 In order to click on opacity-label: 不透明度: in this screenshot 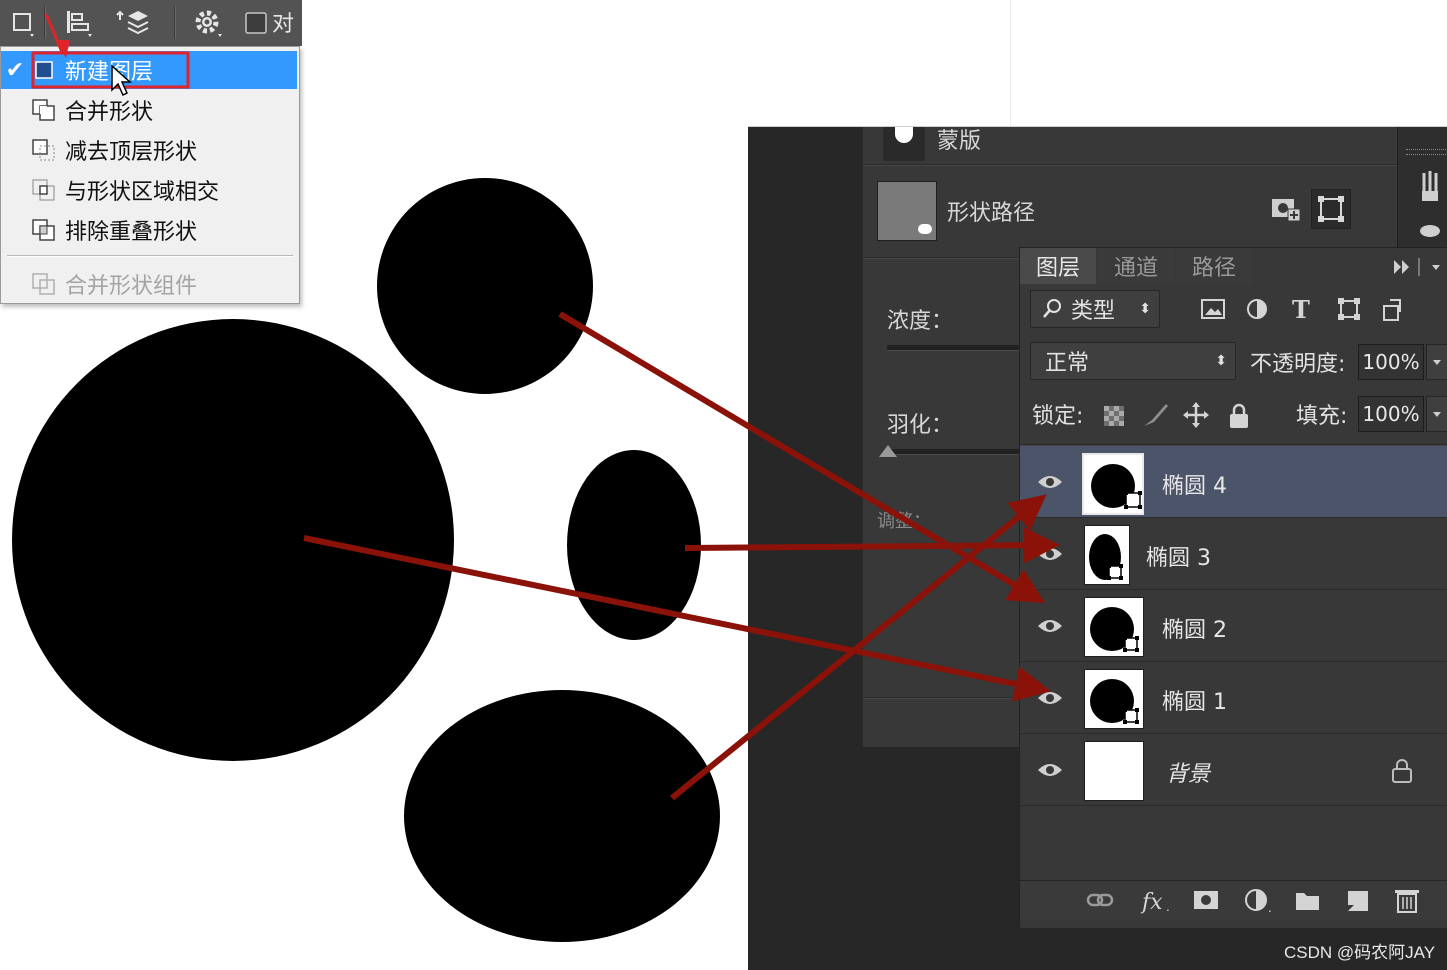, I will do `click(1298, 364)`.